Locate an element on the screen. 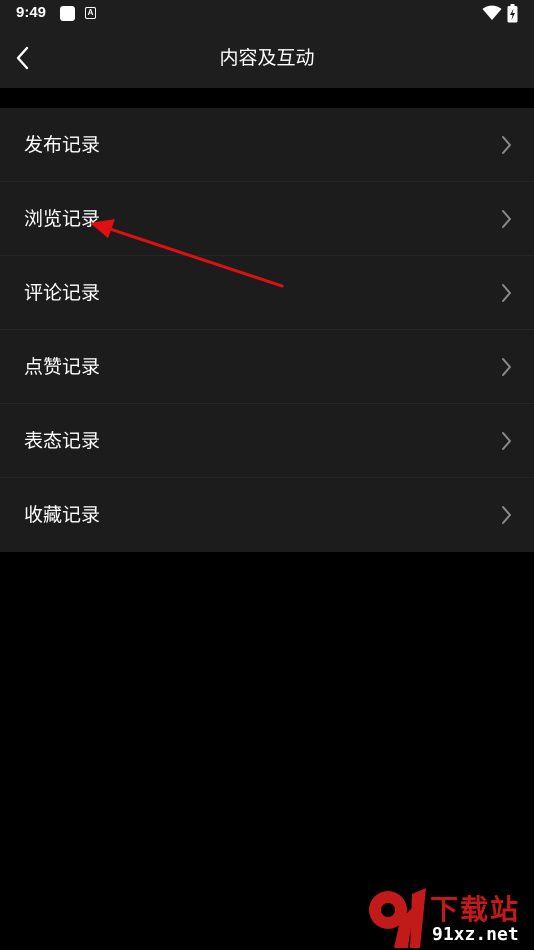 The height and width of the screenshot is (950, 534). menu-item-reaction-records: 表态记录 is located at coordinates (267, 441).